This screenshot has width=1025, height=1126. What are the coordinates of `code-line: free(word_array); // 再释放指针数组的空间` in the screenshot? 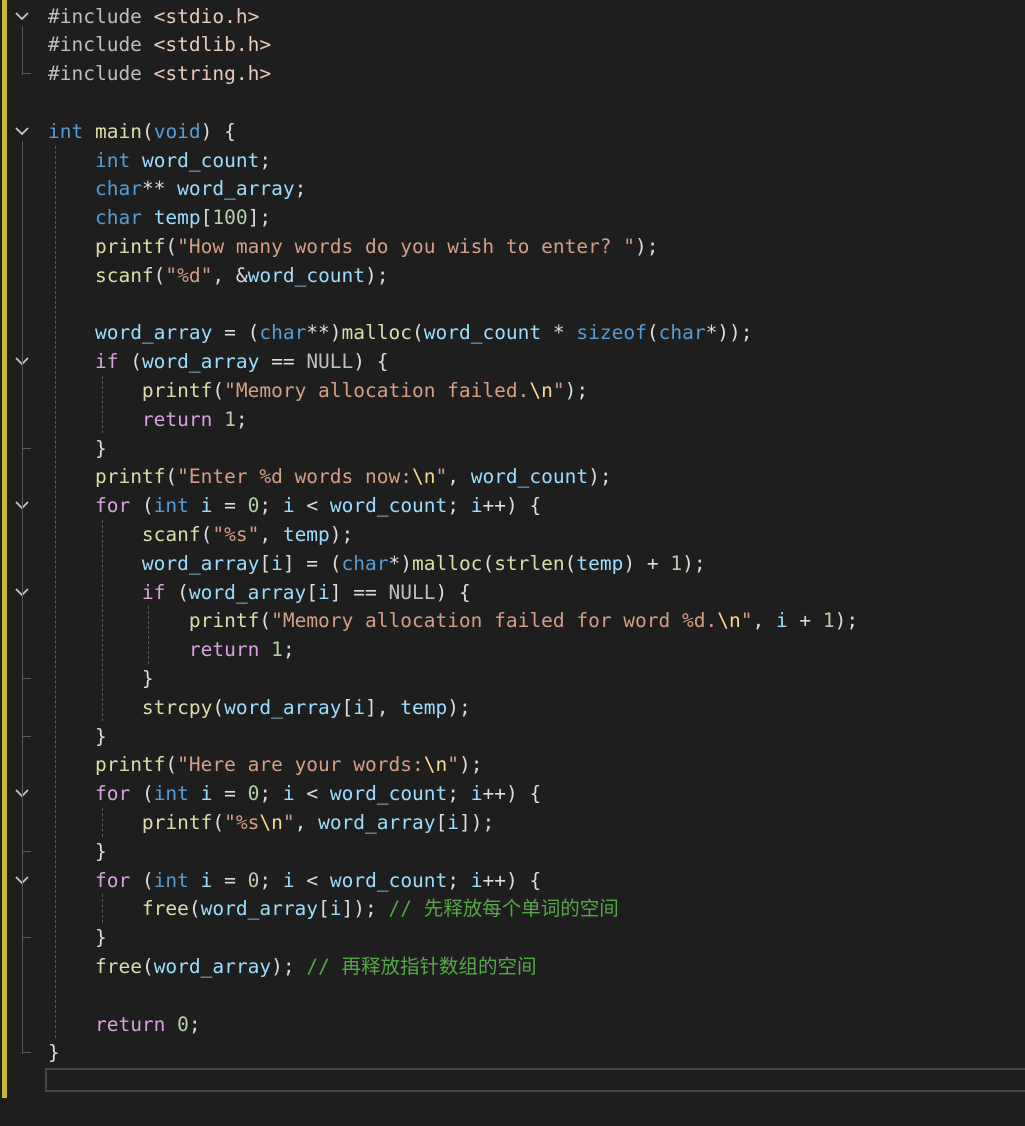 It's located at (292, 966).